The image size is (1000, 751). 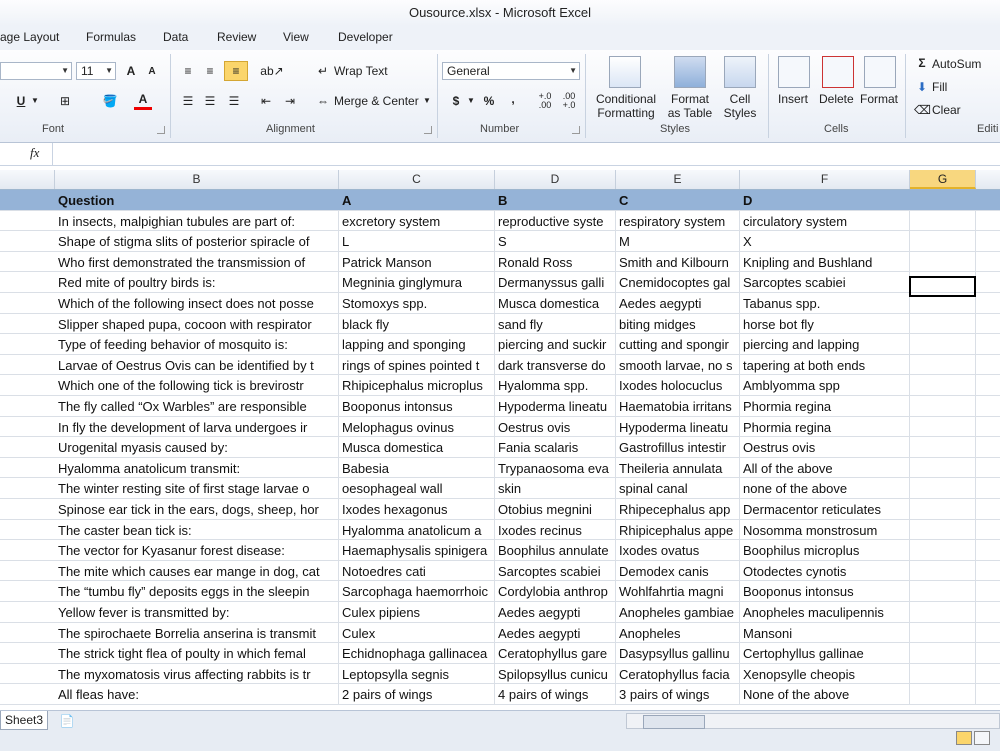 What do you see at coordinates (793, 99) in the screenshot?
I see `insert-button: Insert` at bounding box center [793, 99].